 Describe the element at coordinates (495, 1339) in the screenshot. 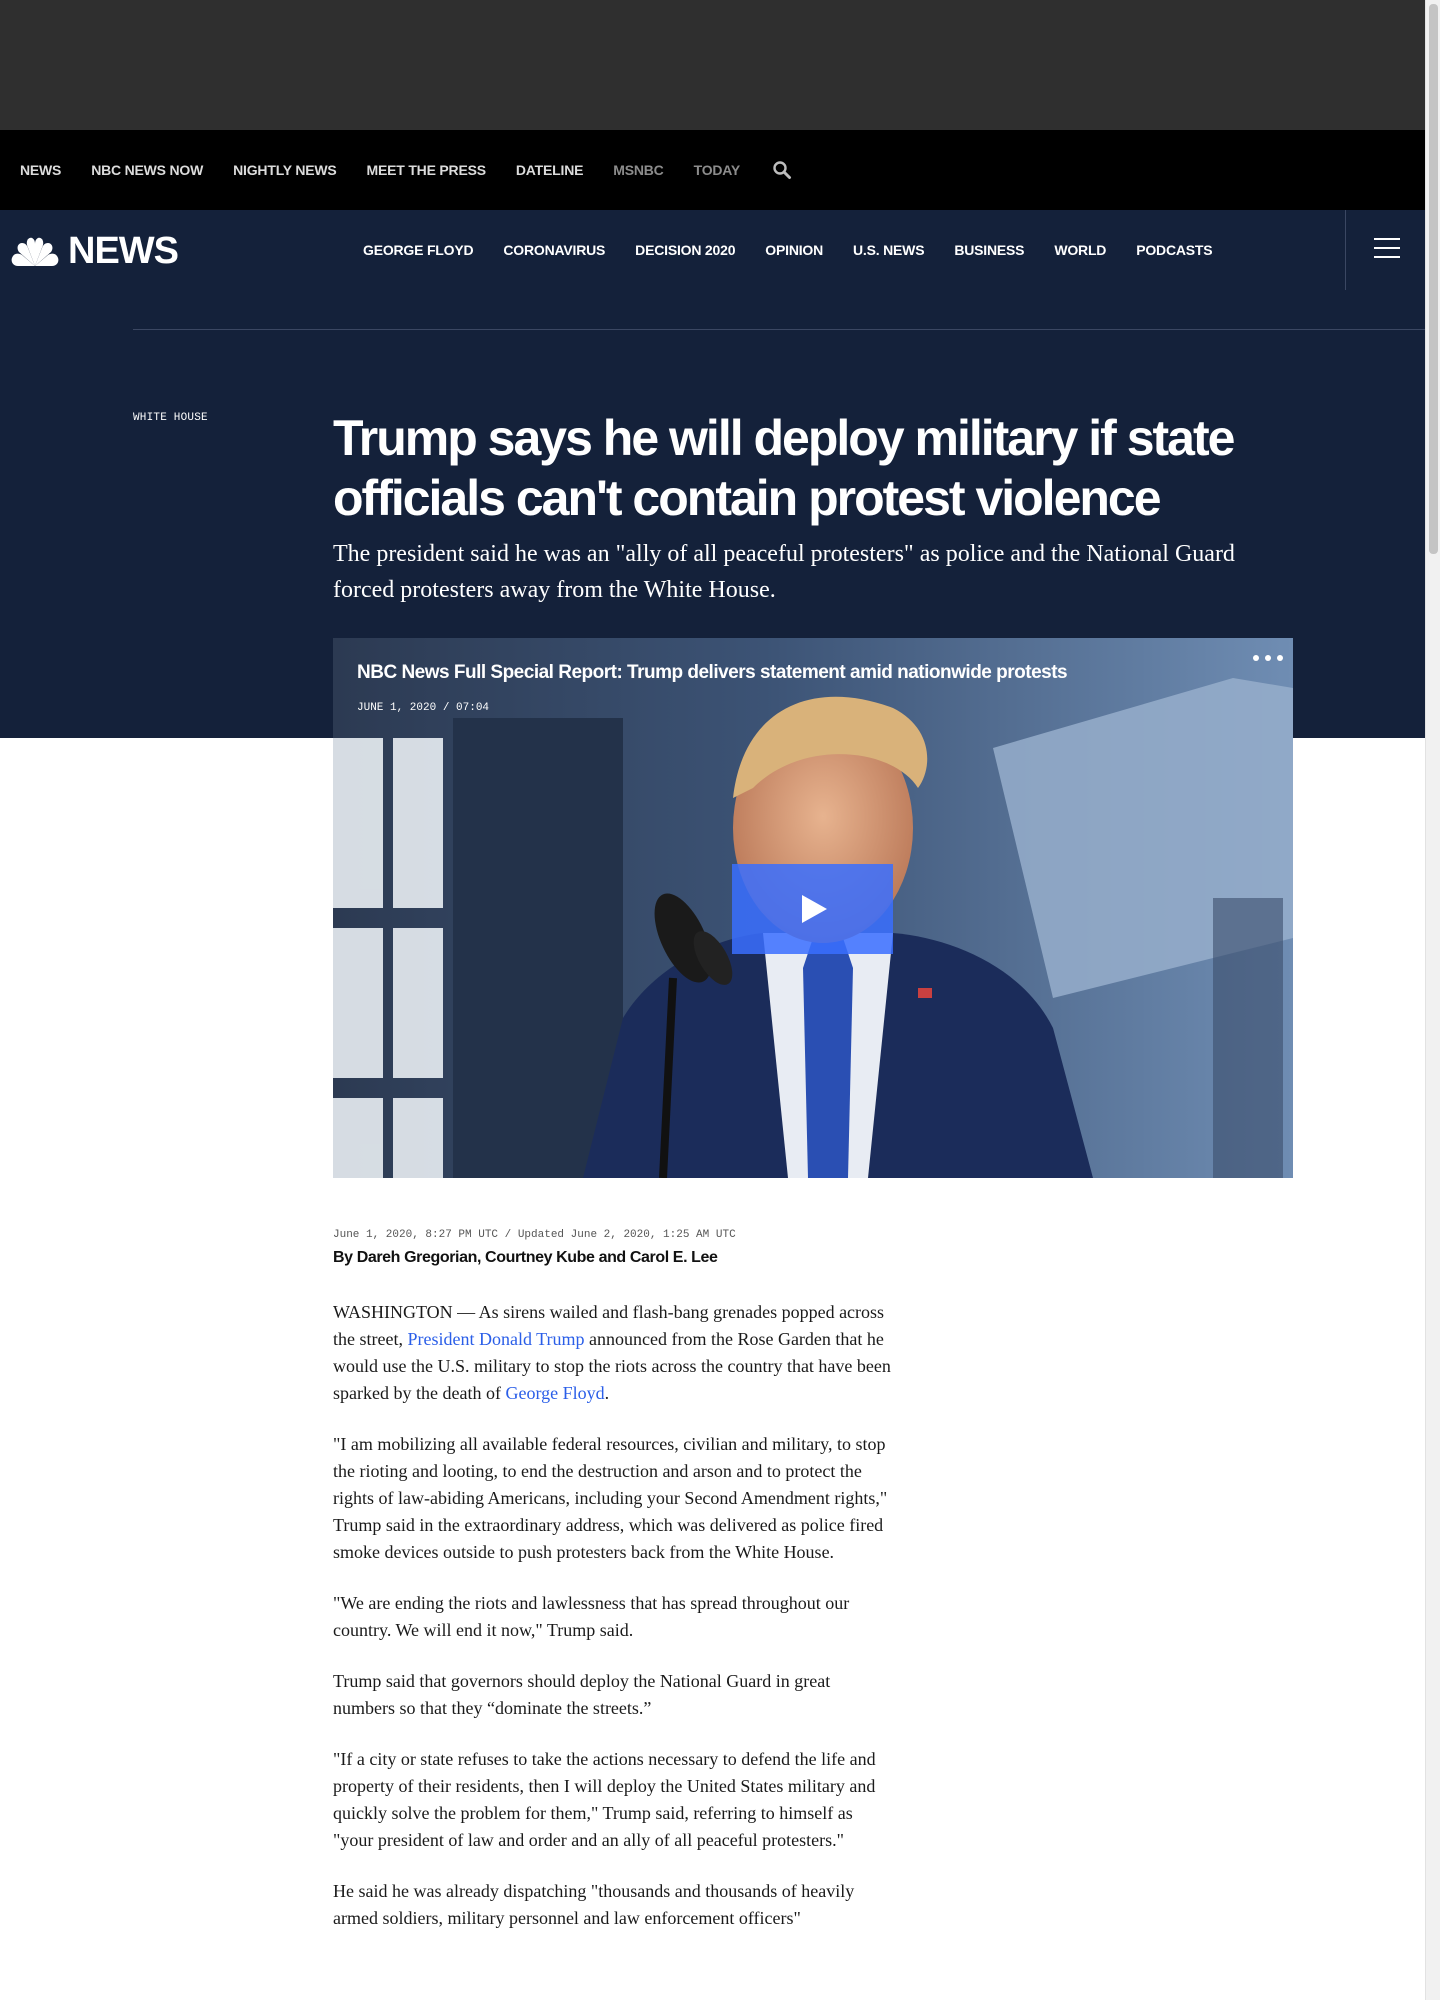

I see `link-president-donald-trump: President Donald Trump` at that location.